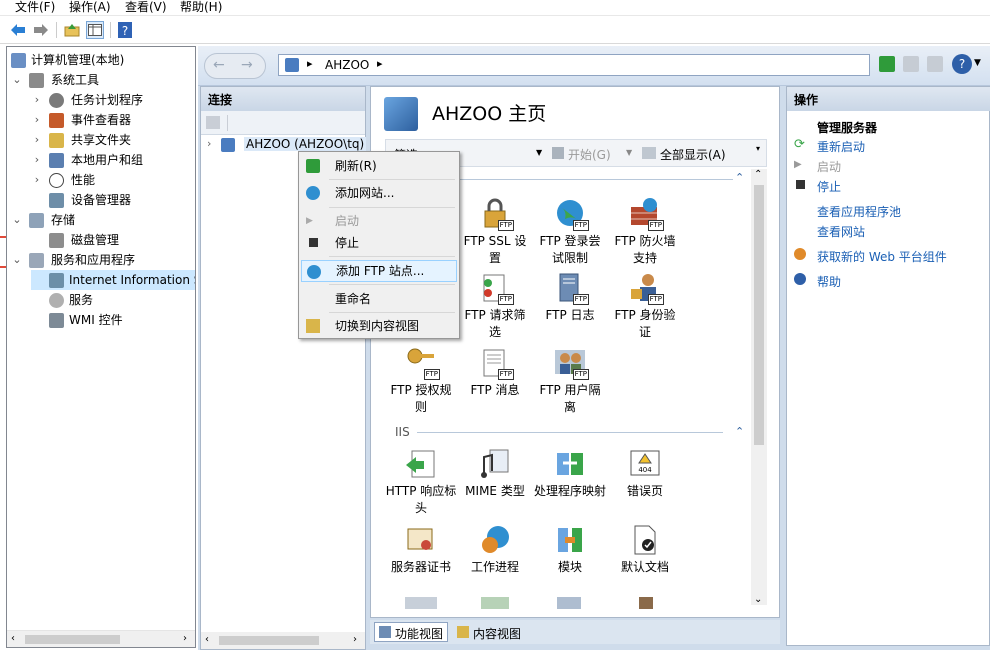  I want to click on tree-event-viewer: › 事件查看器, so click(113, 120).